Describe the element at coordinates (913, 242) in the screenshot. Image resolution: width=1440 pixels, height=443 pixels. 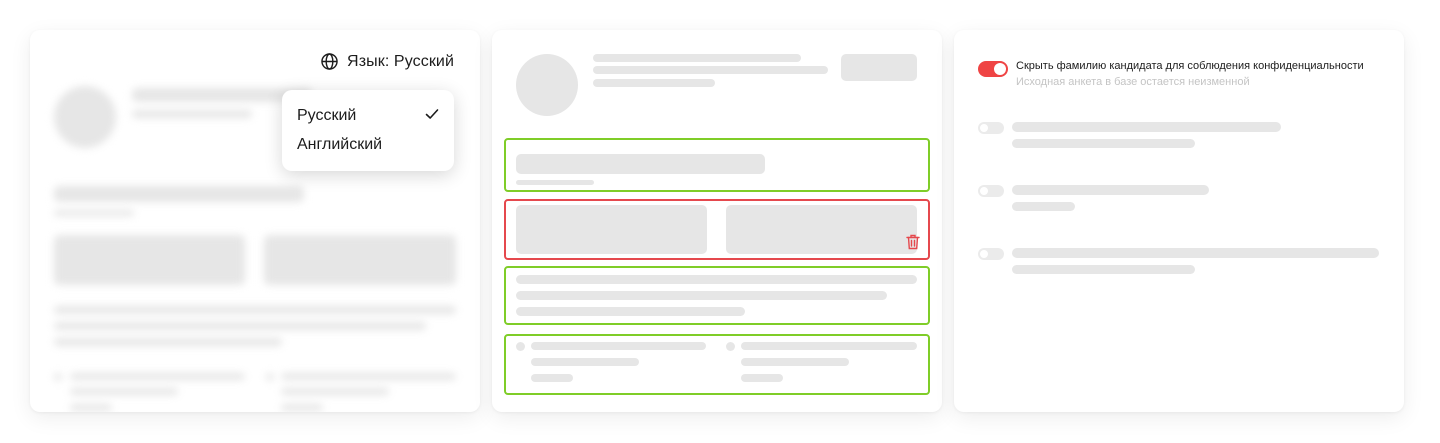
I see `trash-icon` at that location.